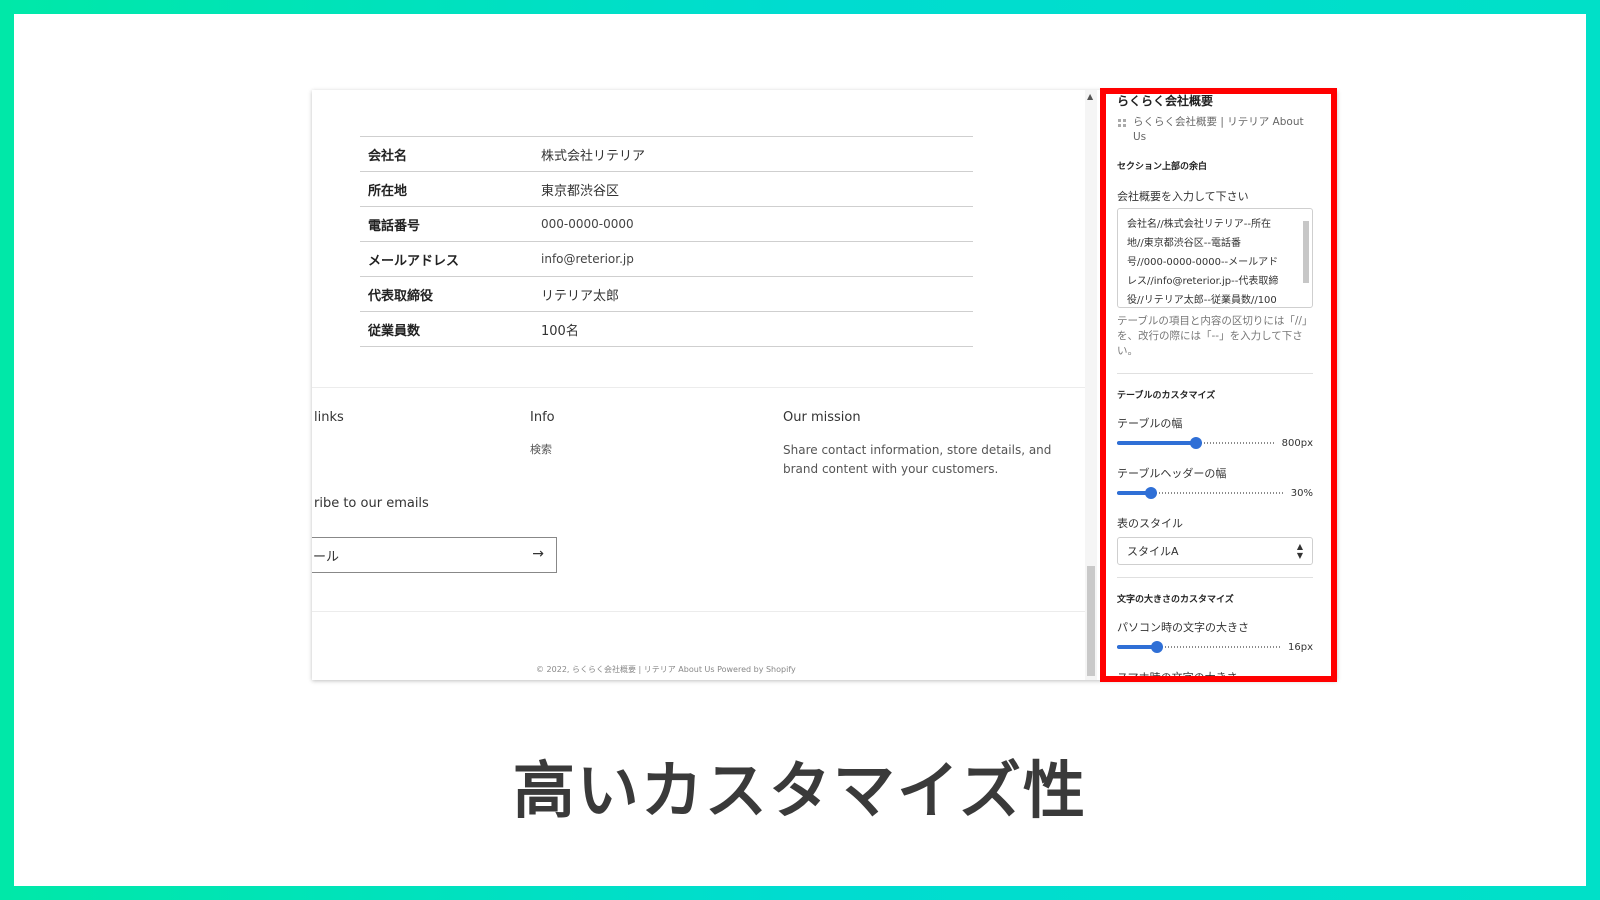  Describe the element at coordinates (587, 259) in the screenshot. I see `row-value: info@reterior.jp` at that location.